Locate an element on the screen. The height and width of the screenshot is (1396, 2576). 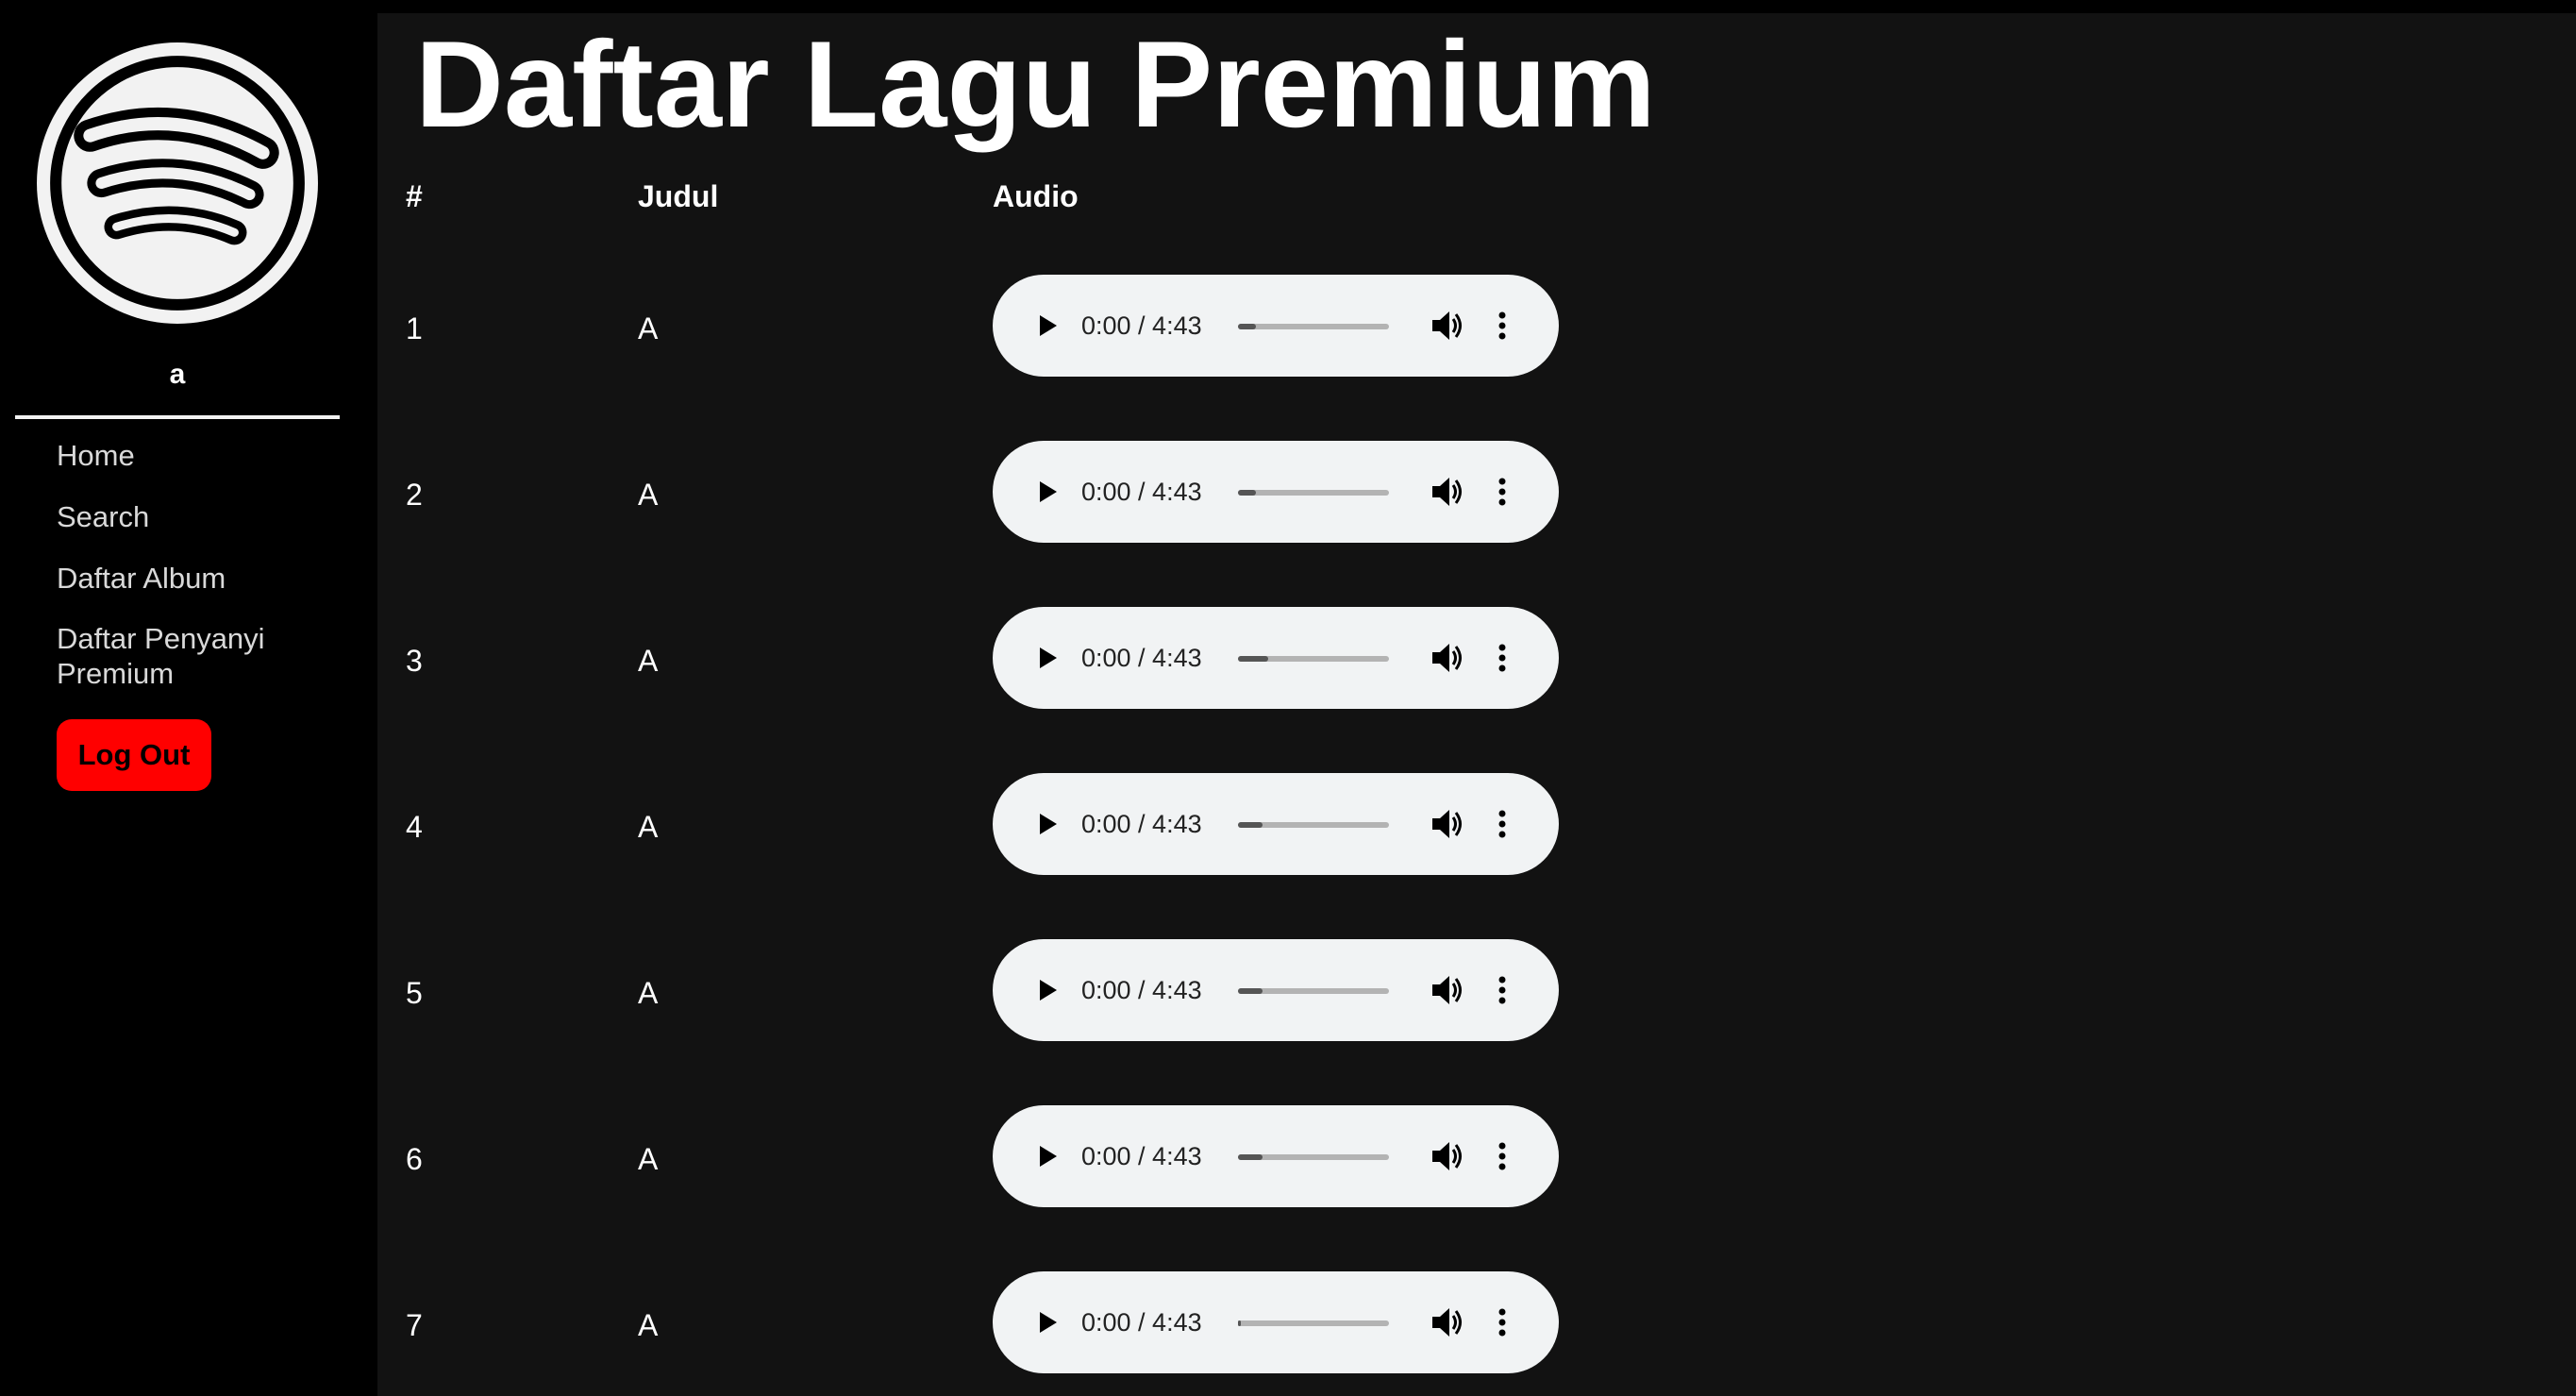
row-number: 7 is located at coordinates (414, 1325).